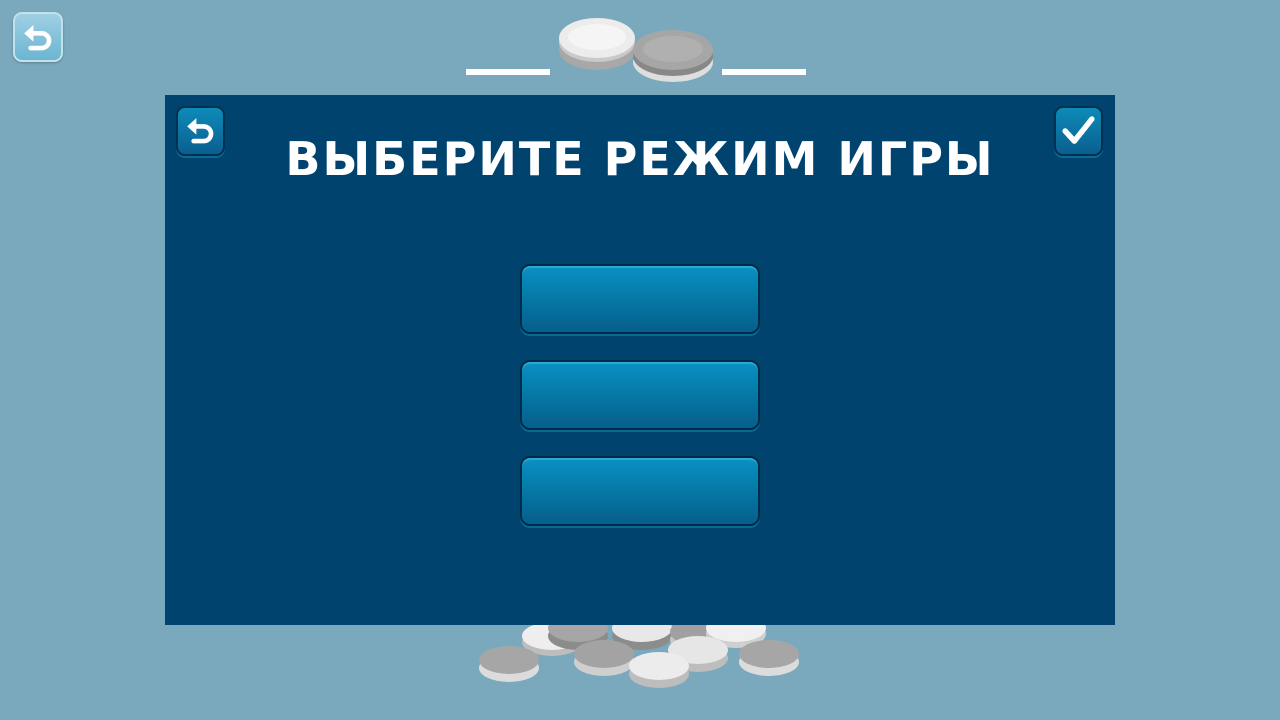  I want to click on white-checker-icon, so click(597, 44).